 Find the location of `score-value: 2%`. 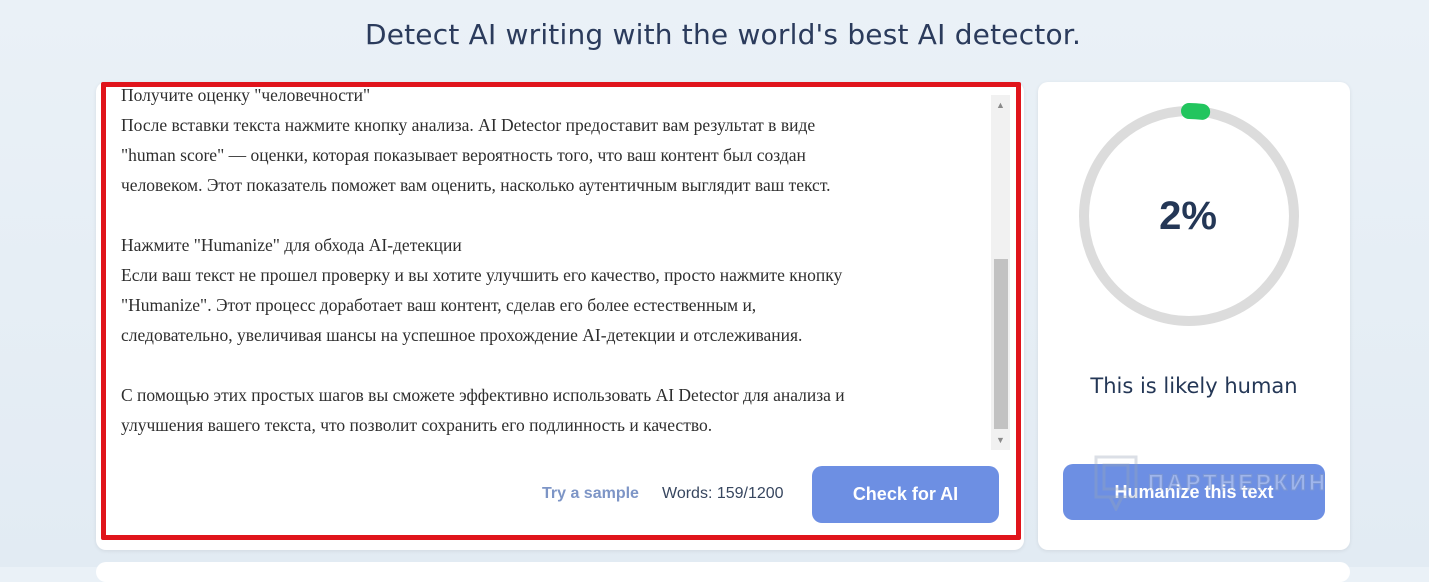

score-value: 2% is located at coordinates (1188, 216).